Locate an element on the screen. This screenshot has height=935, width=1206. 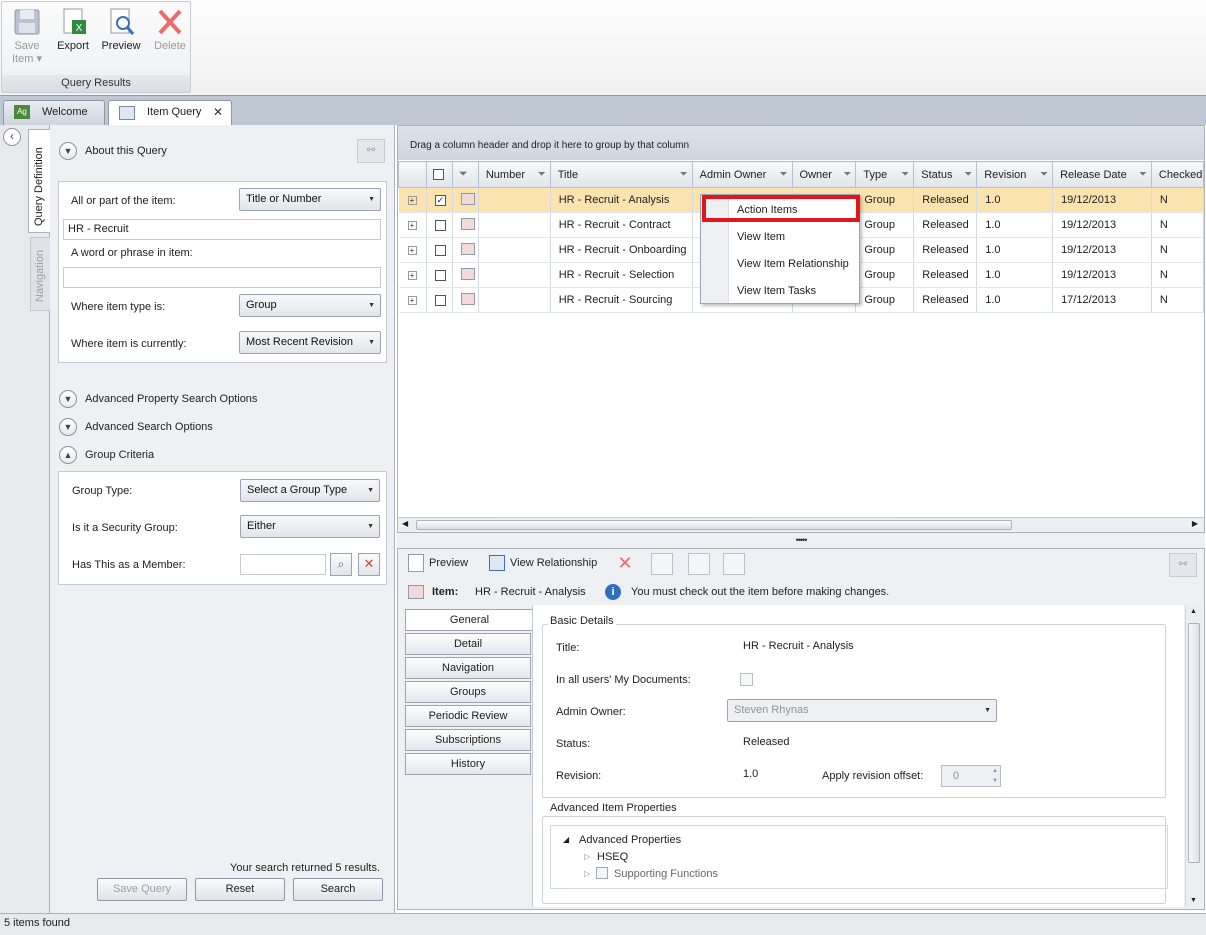
item-search-input: HR - Recruit is located at coordinates (222, 229).